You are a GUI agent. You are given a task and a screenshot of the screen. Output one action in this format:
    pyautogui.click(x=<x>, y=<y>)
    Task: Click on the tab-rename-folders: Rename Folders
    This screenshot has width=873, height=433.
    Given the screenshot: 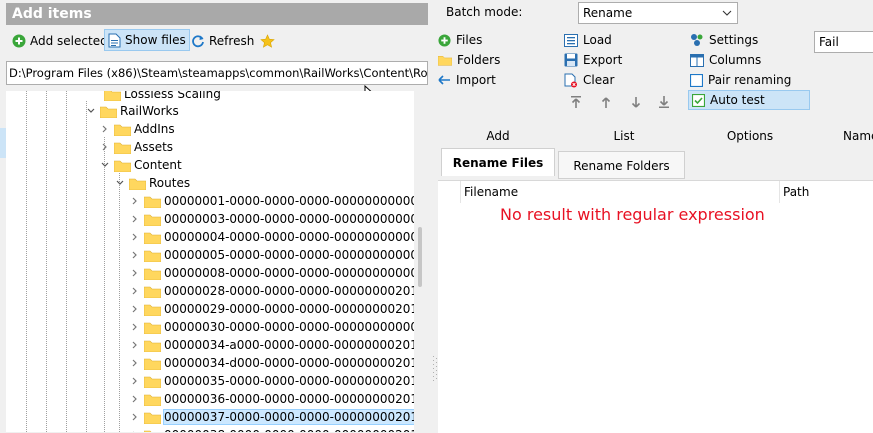 What is the action you would take?
    pyautogui.click(x=621, y=165)
    